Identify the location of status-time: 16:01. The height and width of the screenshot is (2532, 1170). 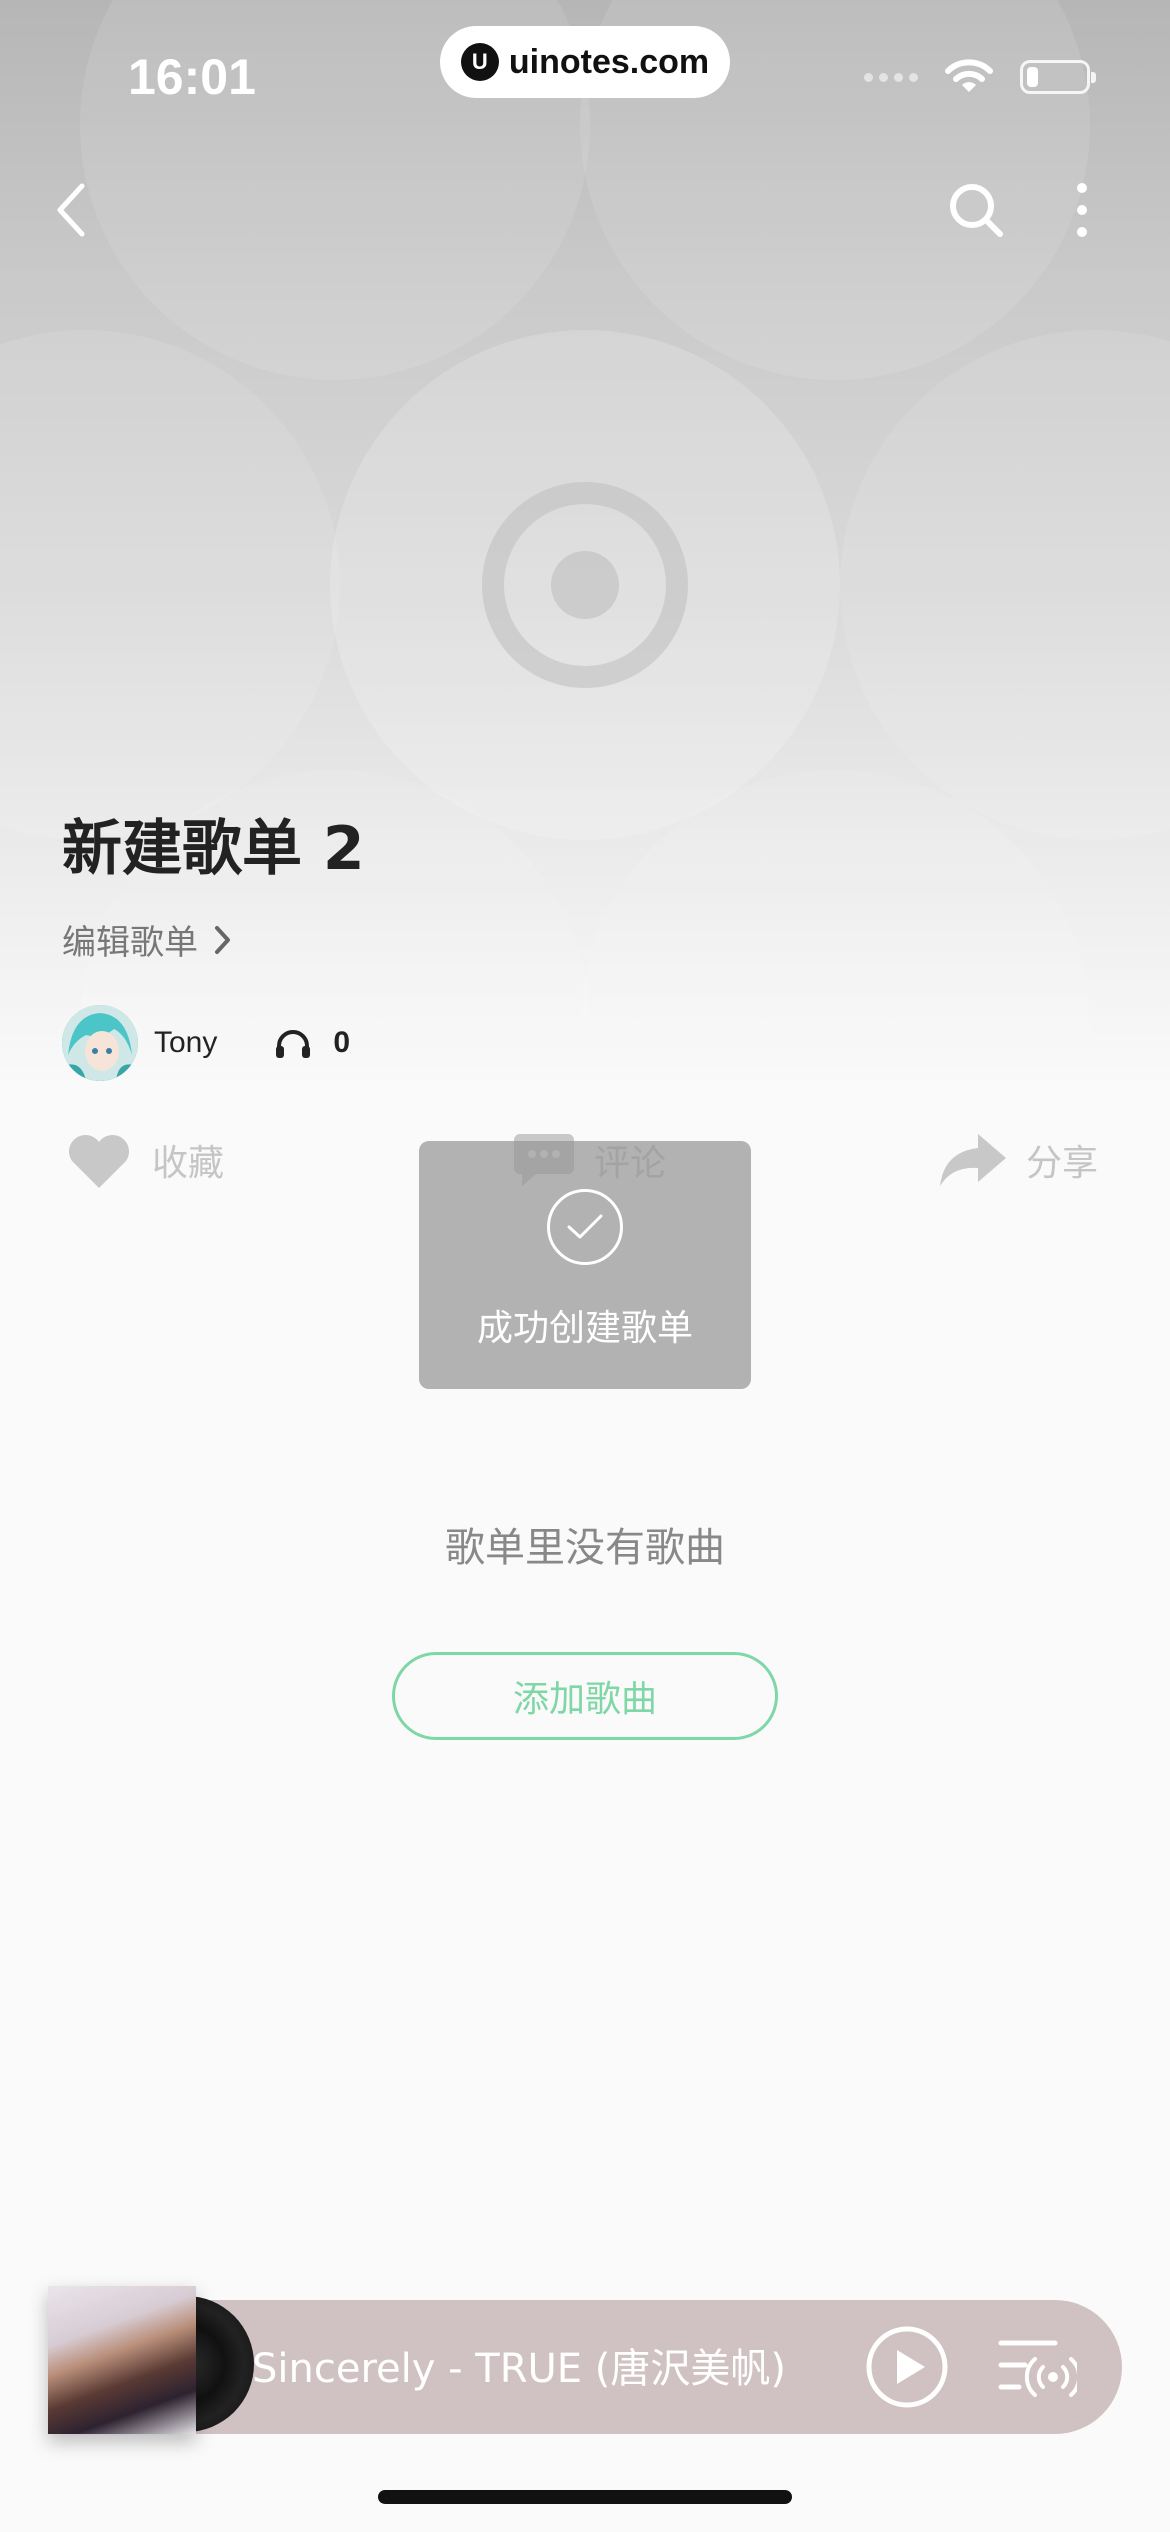
(192, 77).